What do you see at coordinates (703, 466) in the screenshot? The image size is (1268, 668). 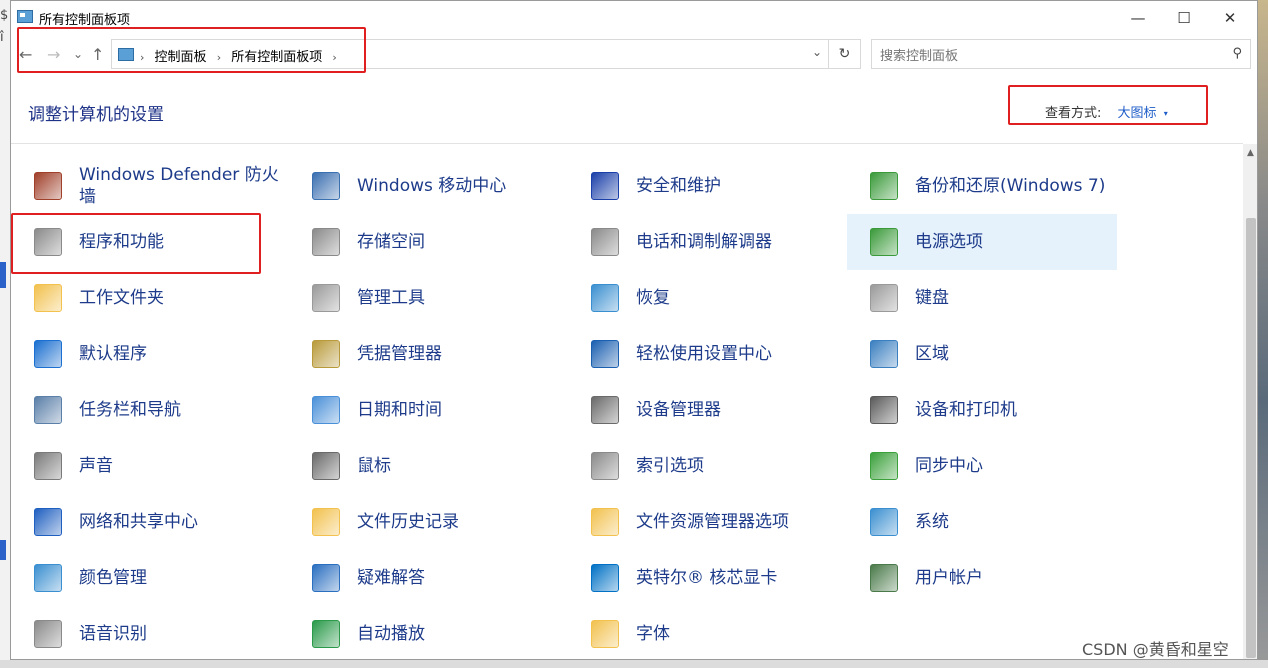 I see `control-panel-item: 索引选项` at bounding box center [703, 466].